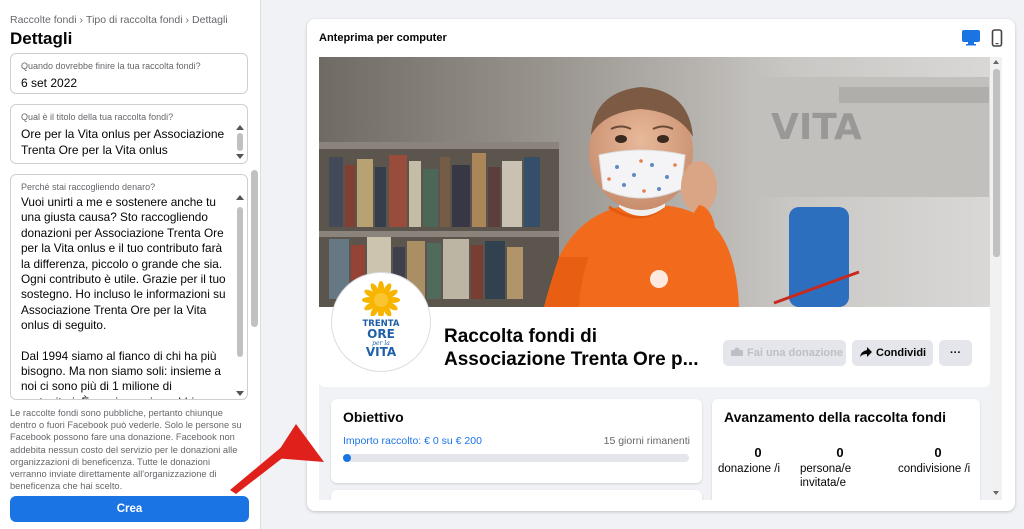  What do you see at coordinates (840, 452) in the screenshot?
I see `invited-count: 0` at bounding box center [840, 452].